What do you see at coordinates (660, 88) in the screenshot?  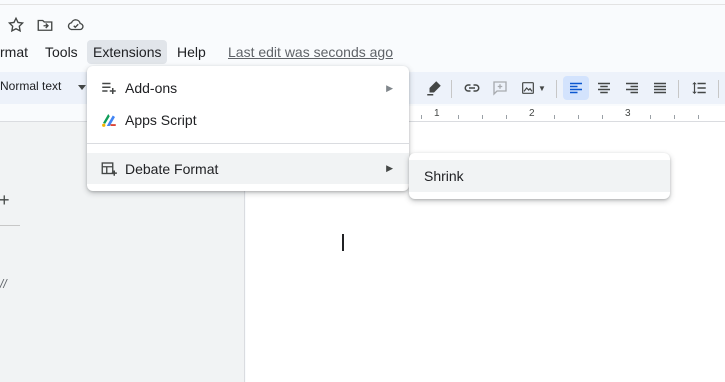 I see `justify-icon` at bounding box center [660, 88].